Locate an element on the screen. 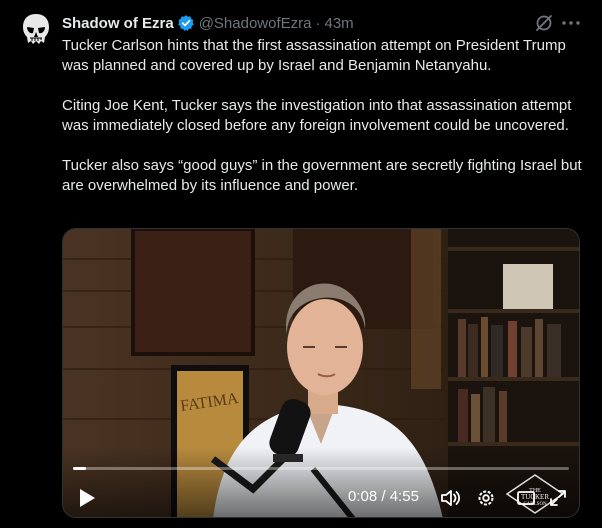 The width and height of the screenshot is (602, 528). volume-icon is located at coordinates (450, 498).